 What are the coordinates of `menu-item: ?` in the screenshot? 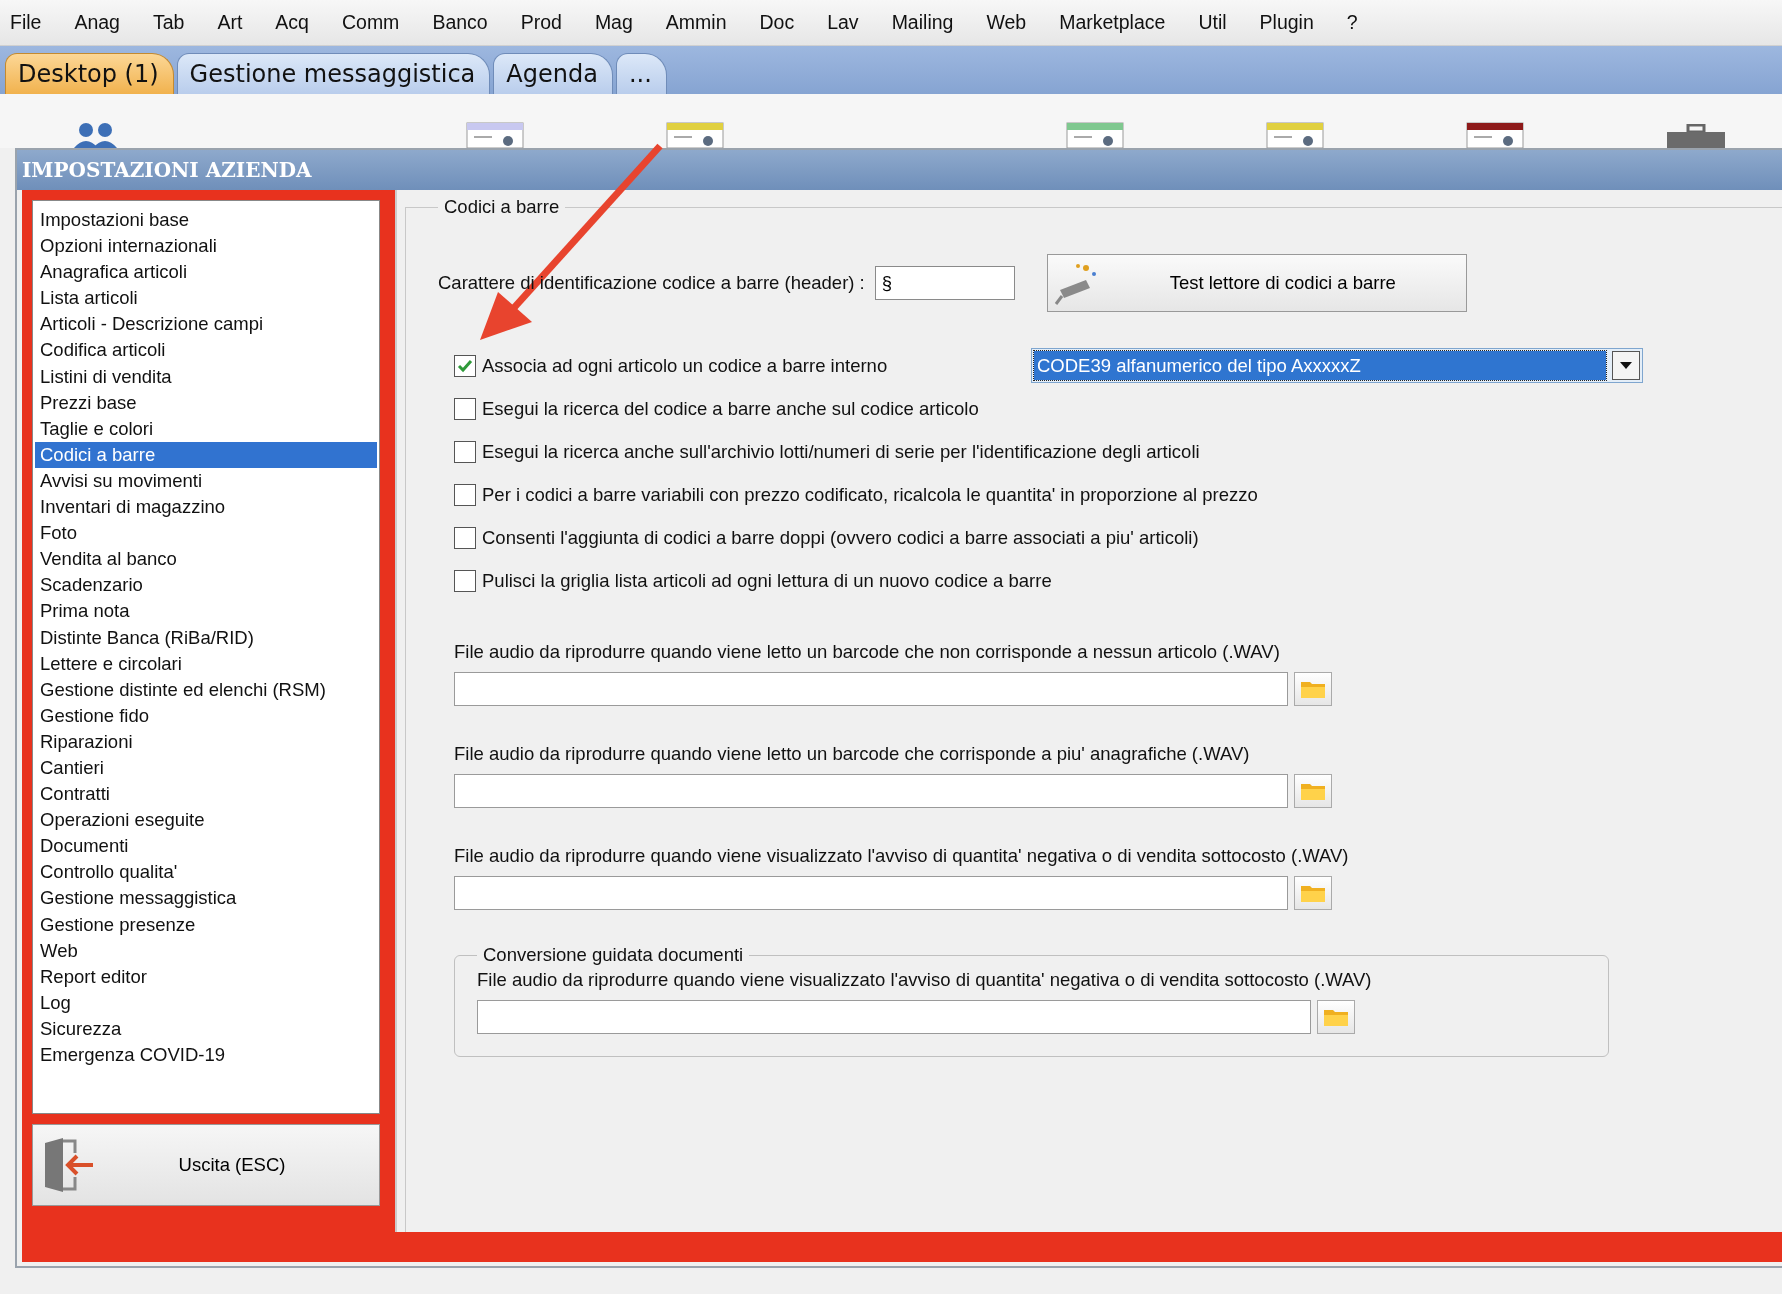 It's located at (1359, 22).